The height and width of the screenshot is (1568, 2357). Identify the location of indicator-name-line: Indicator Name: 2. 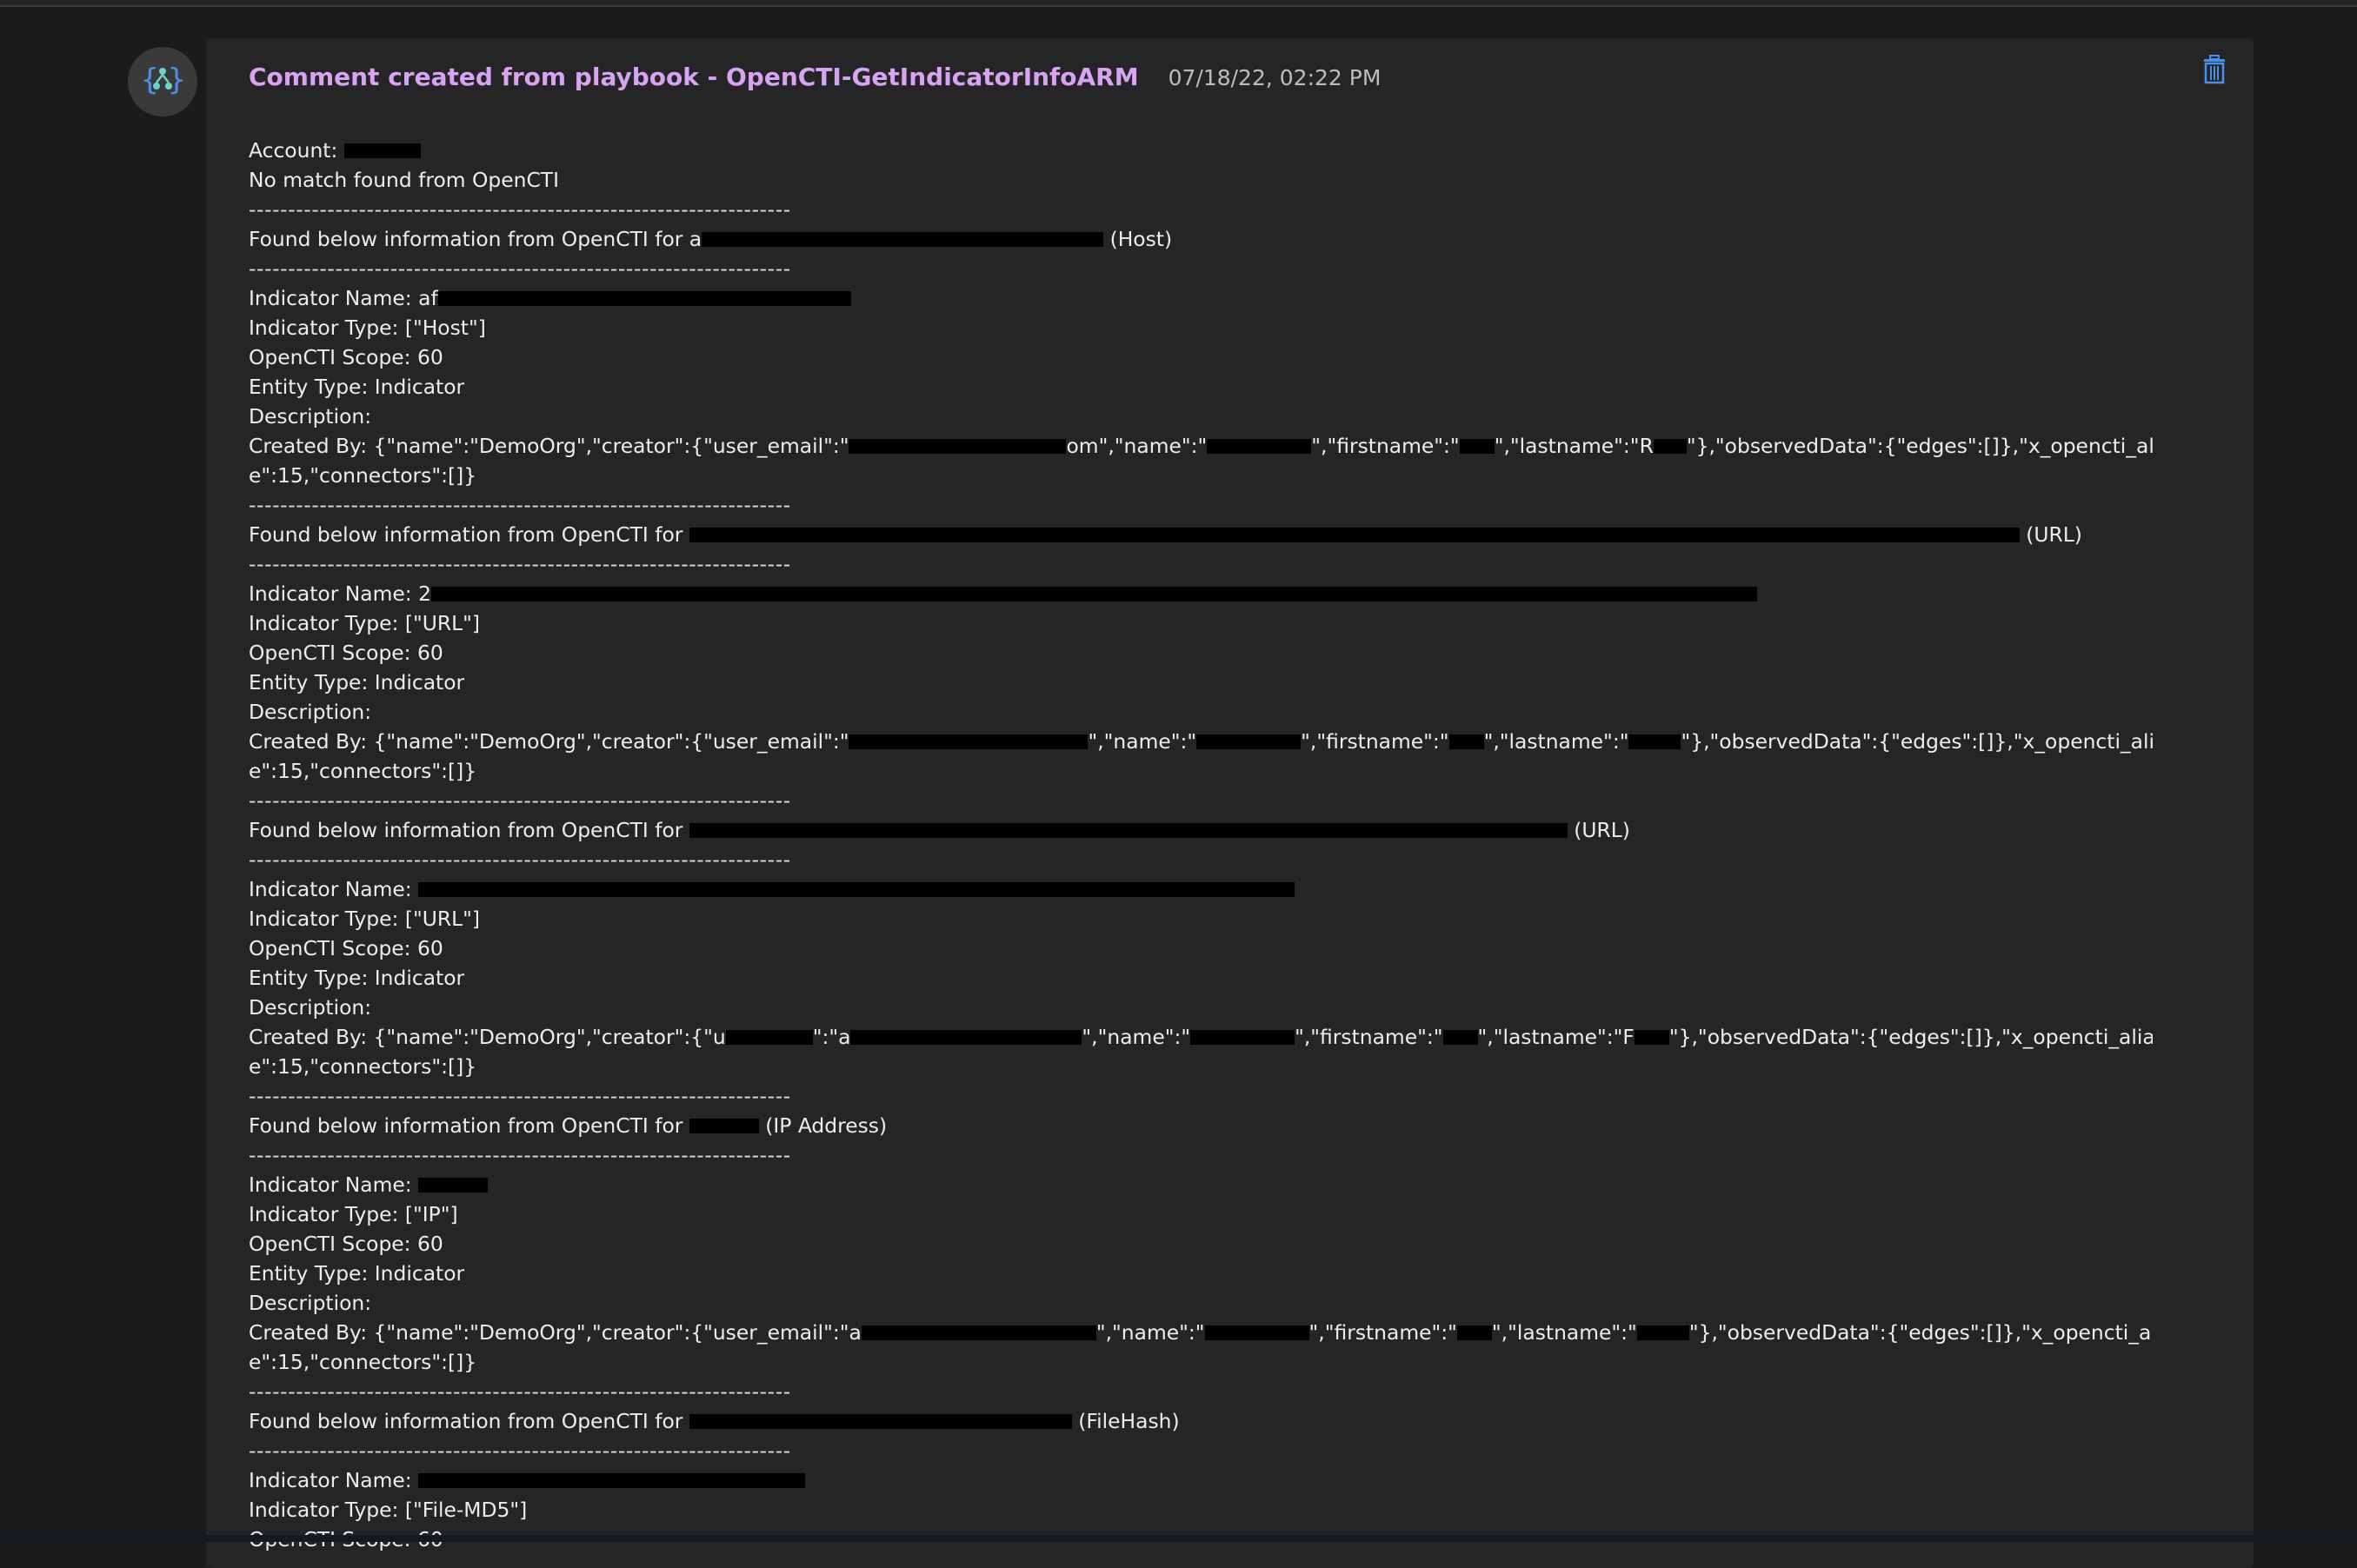
(1201, 593).